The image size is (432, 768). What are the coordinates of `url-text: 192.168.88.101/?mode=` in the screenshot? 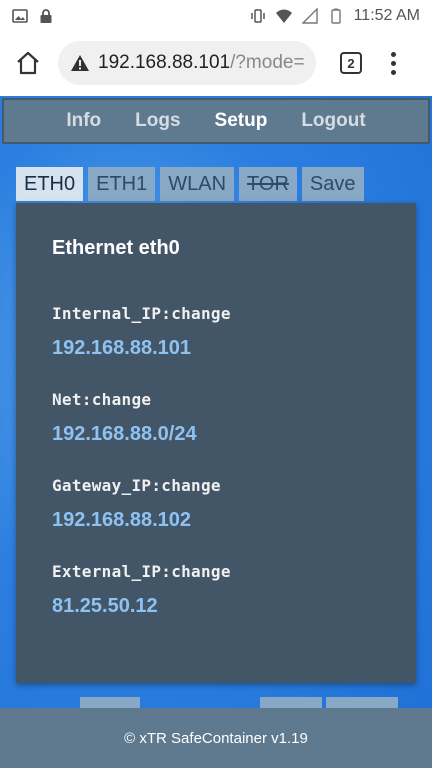 It's located at (201, 63).